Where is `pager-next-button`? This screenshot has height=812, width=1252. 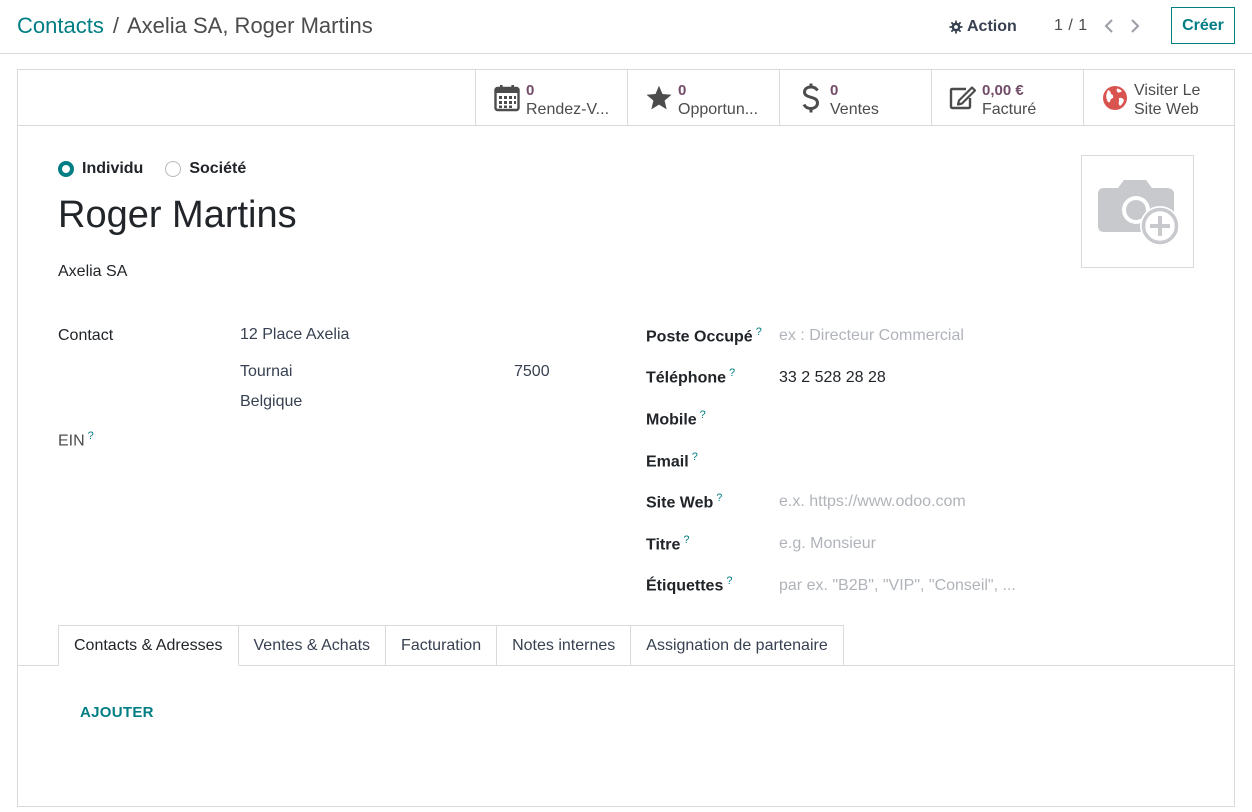
pager-next-button is located at coordinates (1135, 26).